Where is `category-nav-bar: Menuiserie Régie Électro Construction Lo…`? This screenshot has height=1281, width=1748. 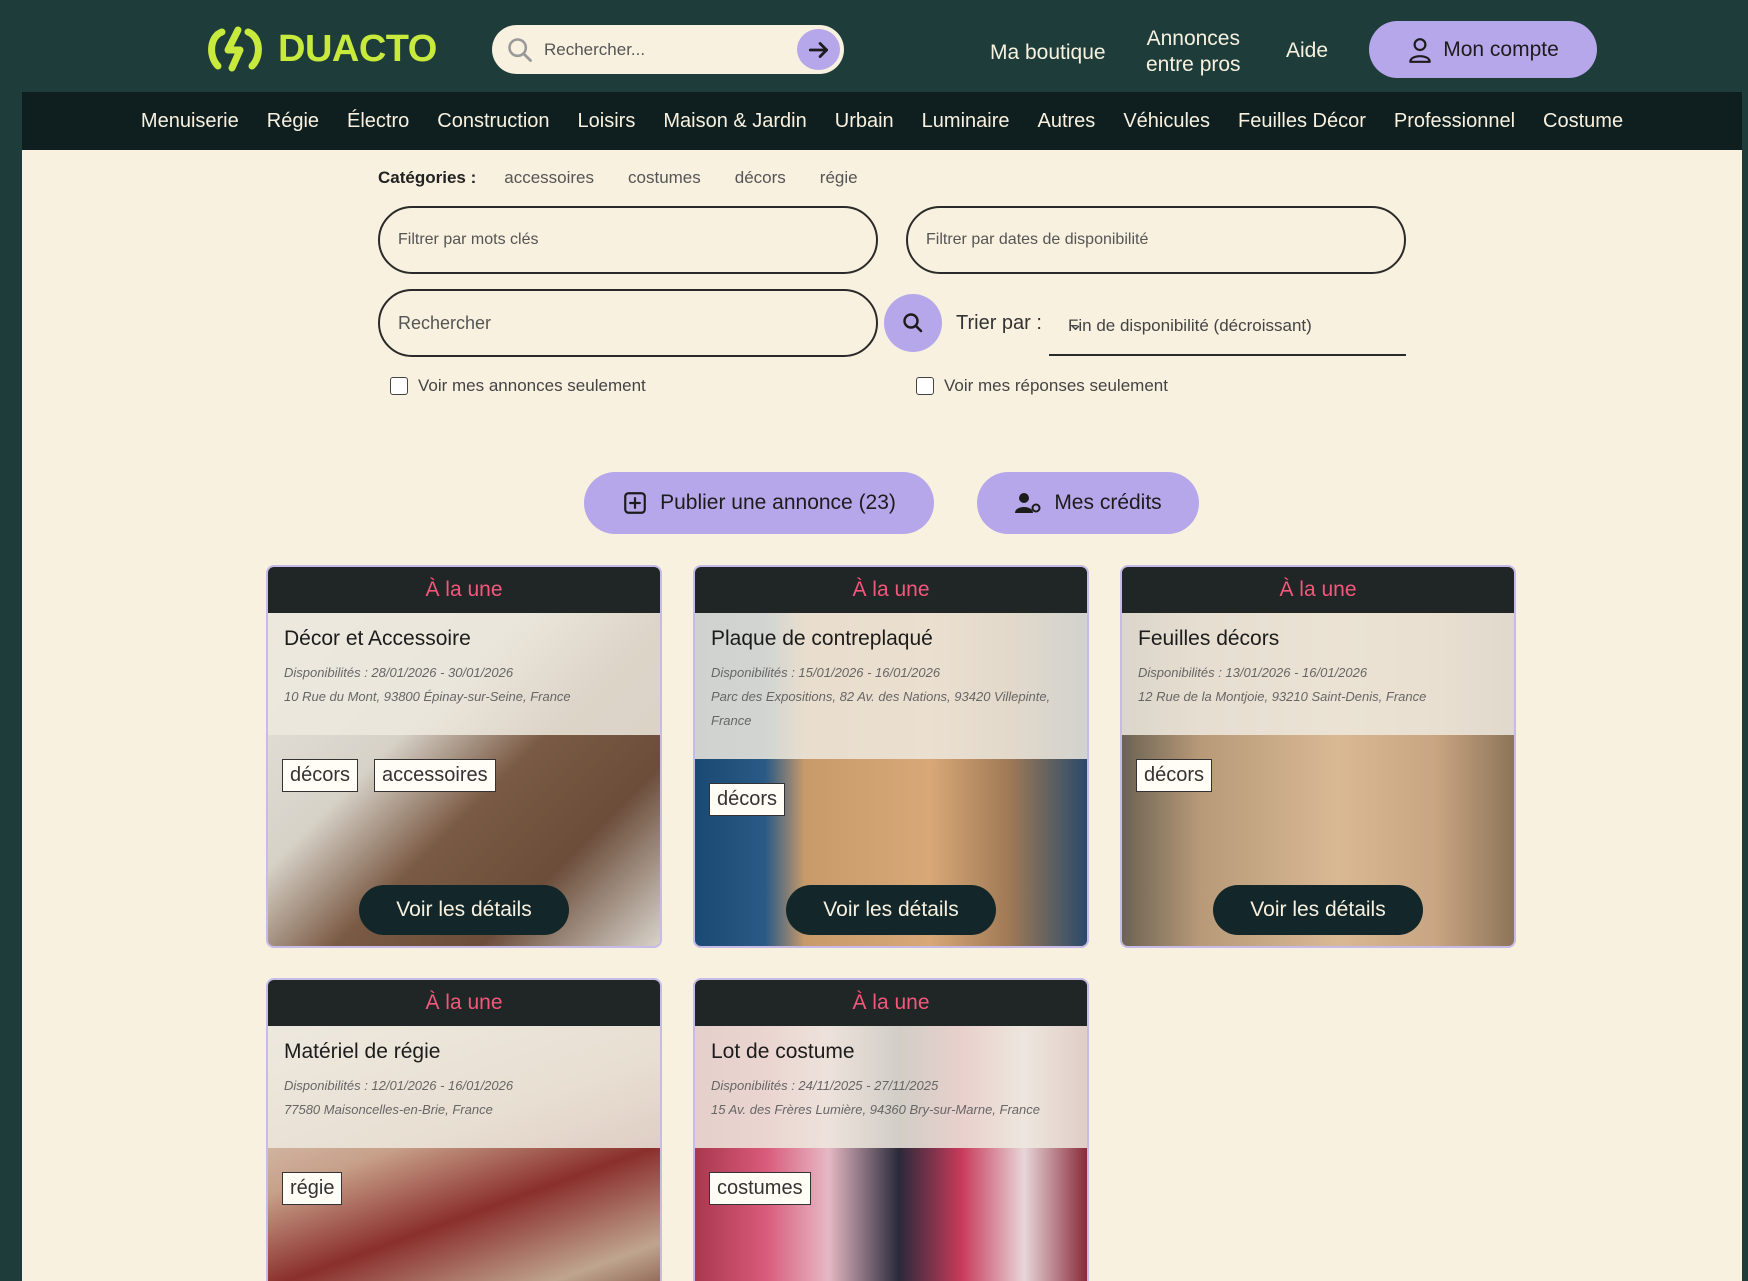
category-nav-bar: Menuiserie Régie Électro Construction Lo… is located at coordinates (882, 121).